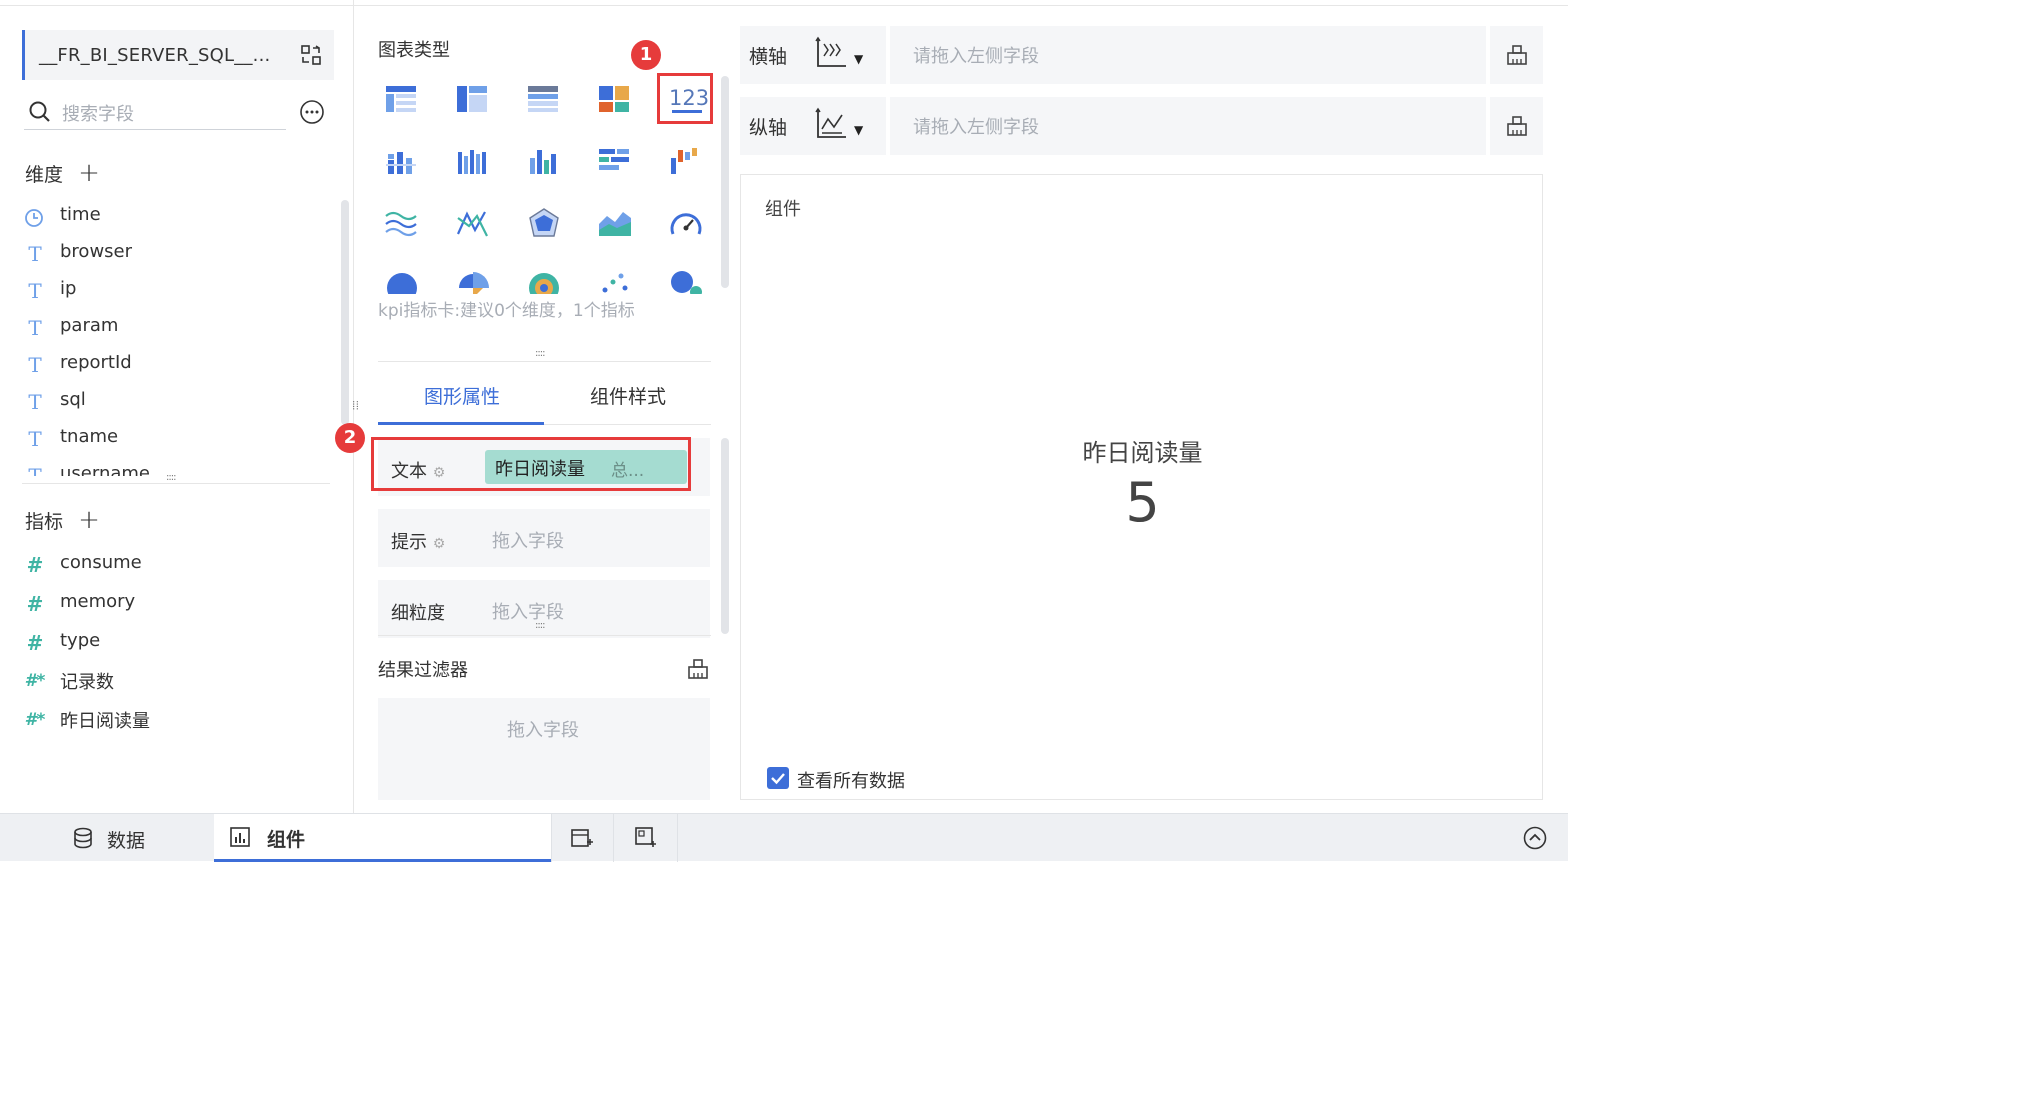 The image size is (2030, 1115). Describe the element at coordinates (686, 224) in the screenshot. I see `gauge-chart-icon` at that location.